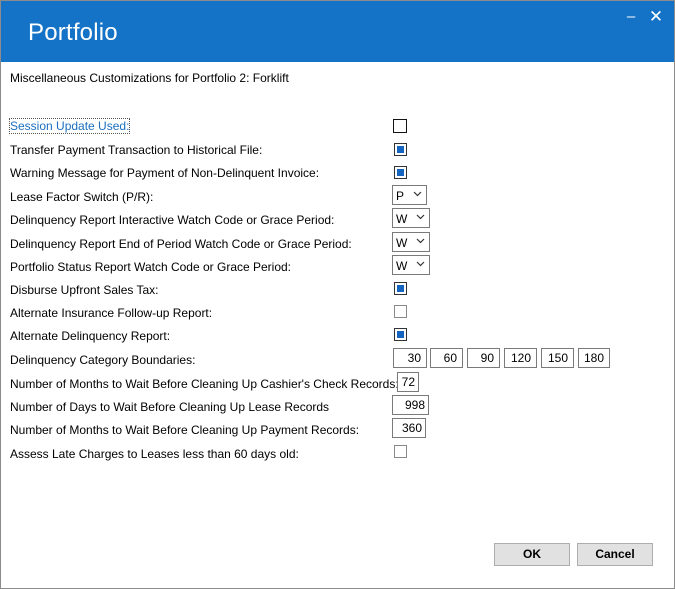  I want to click on alt-insurance-label: Alternate Insurance Follow-up Report:, so click(111, 313).